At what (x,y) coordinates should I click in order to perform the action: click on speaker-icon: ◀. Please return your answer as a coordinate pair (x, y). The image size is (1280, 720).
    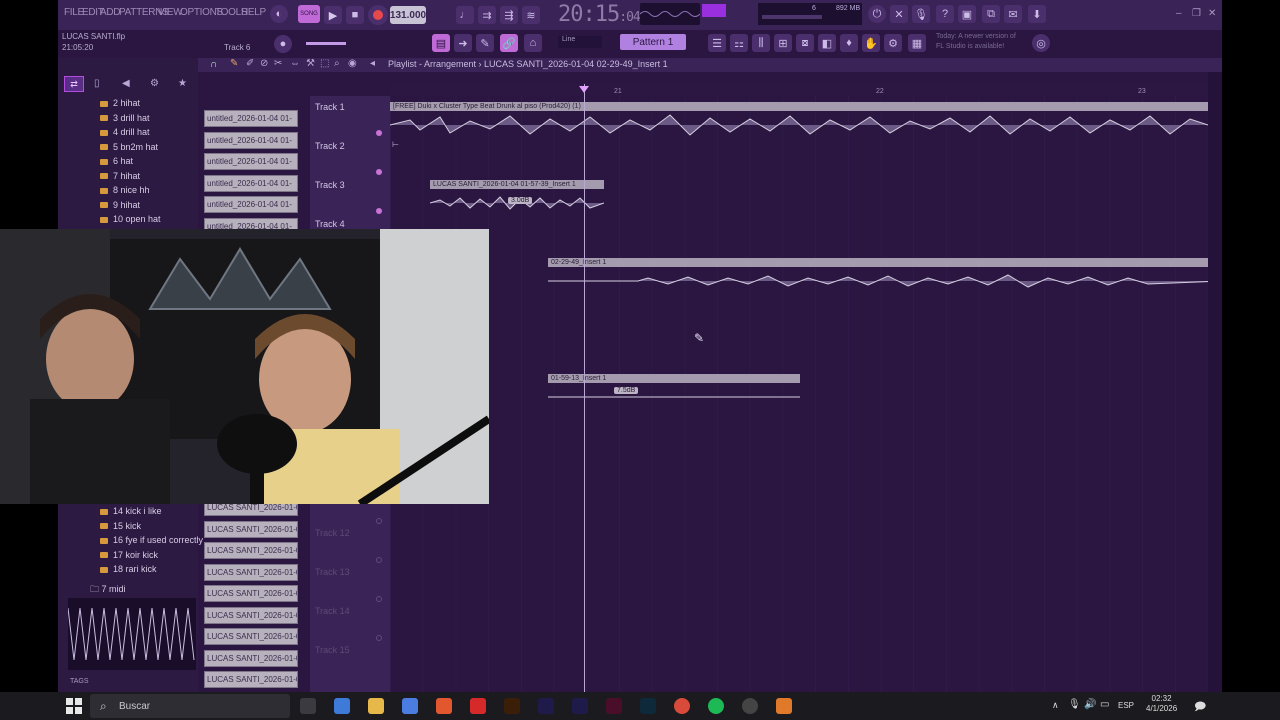
    Looking at the image, I should click on (126, 83).